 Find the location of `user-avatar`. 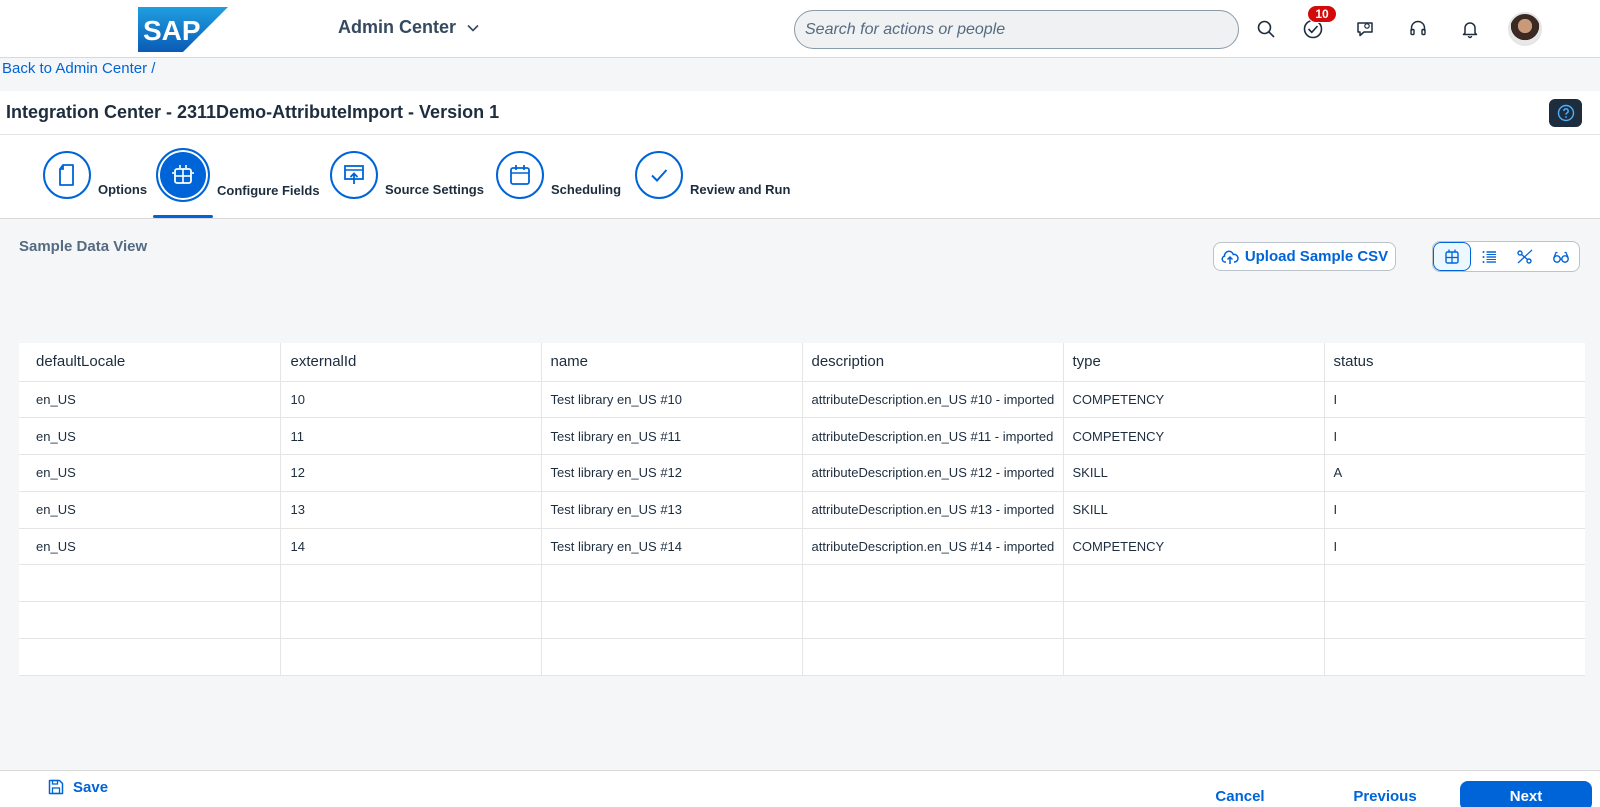

user-avatar is located at coordinates (1525, 29).